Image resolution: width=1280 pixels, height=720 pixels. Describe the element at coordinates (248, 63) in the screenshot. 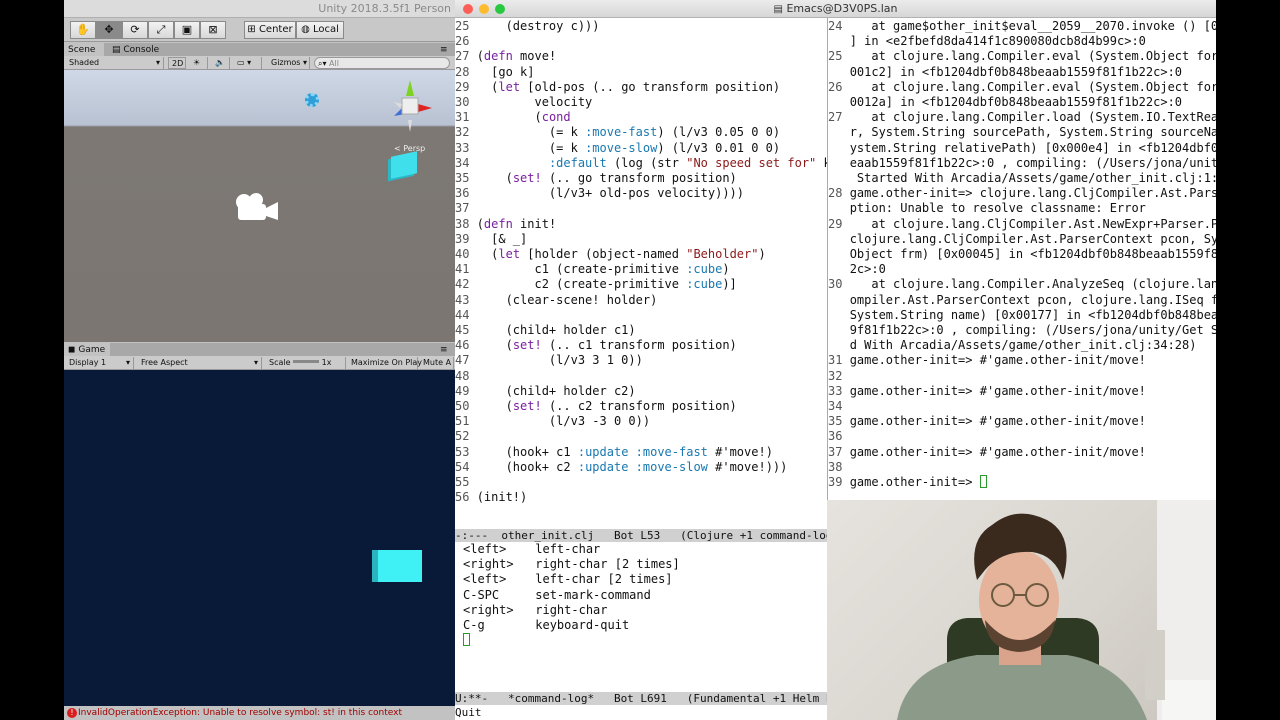

I see `effects-icon: ▭ ▾` at that location.